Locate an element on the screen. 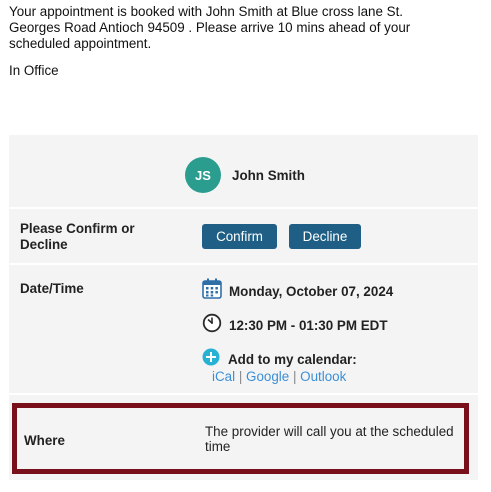 The image size is (491, 492). datetime-label: Date/Time is located at coordinates (52, 288).